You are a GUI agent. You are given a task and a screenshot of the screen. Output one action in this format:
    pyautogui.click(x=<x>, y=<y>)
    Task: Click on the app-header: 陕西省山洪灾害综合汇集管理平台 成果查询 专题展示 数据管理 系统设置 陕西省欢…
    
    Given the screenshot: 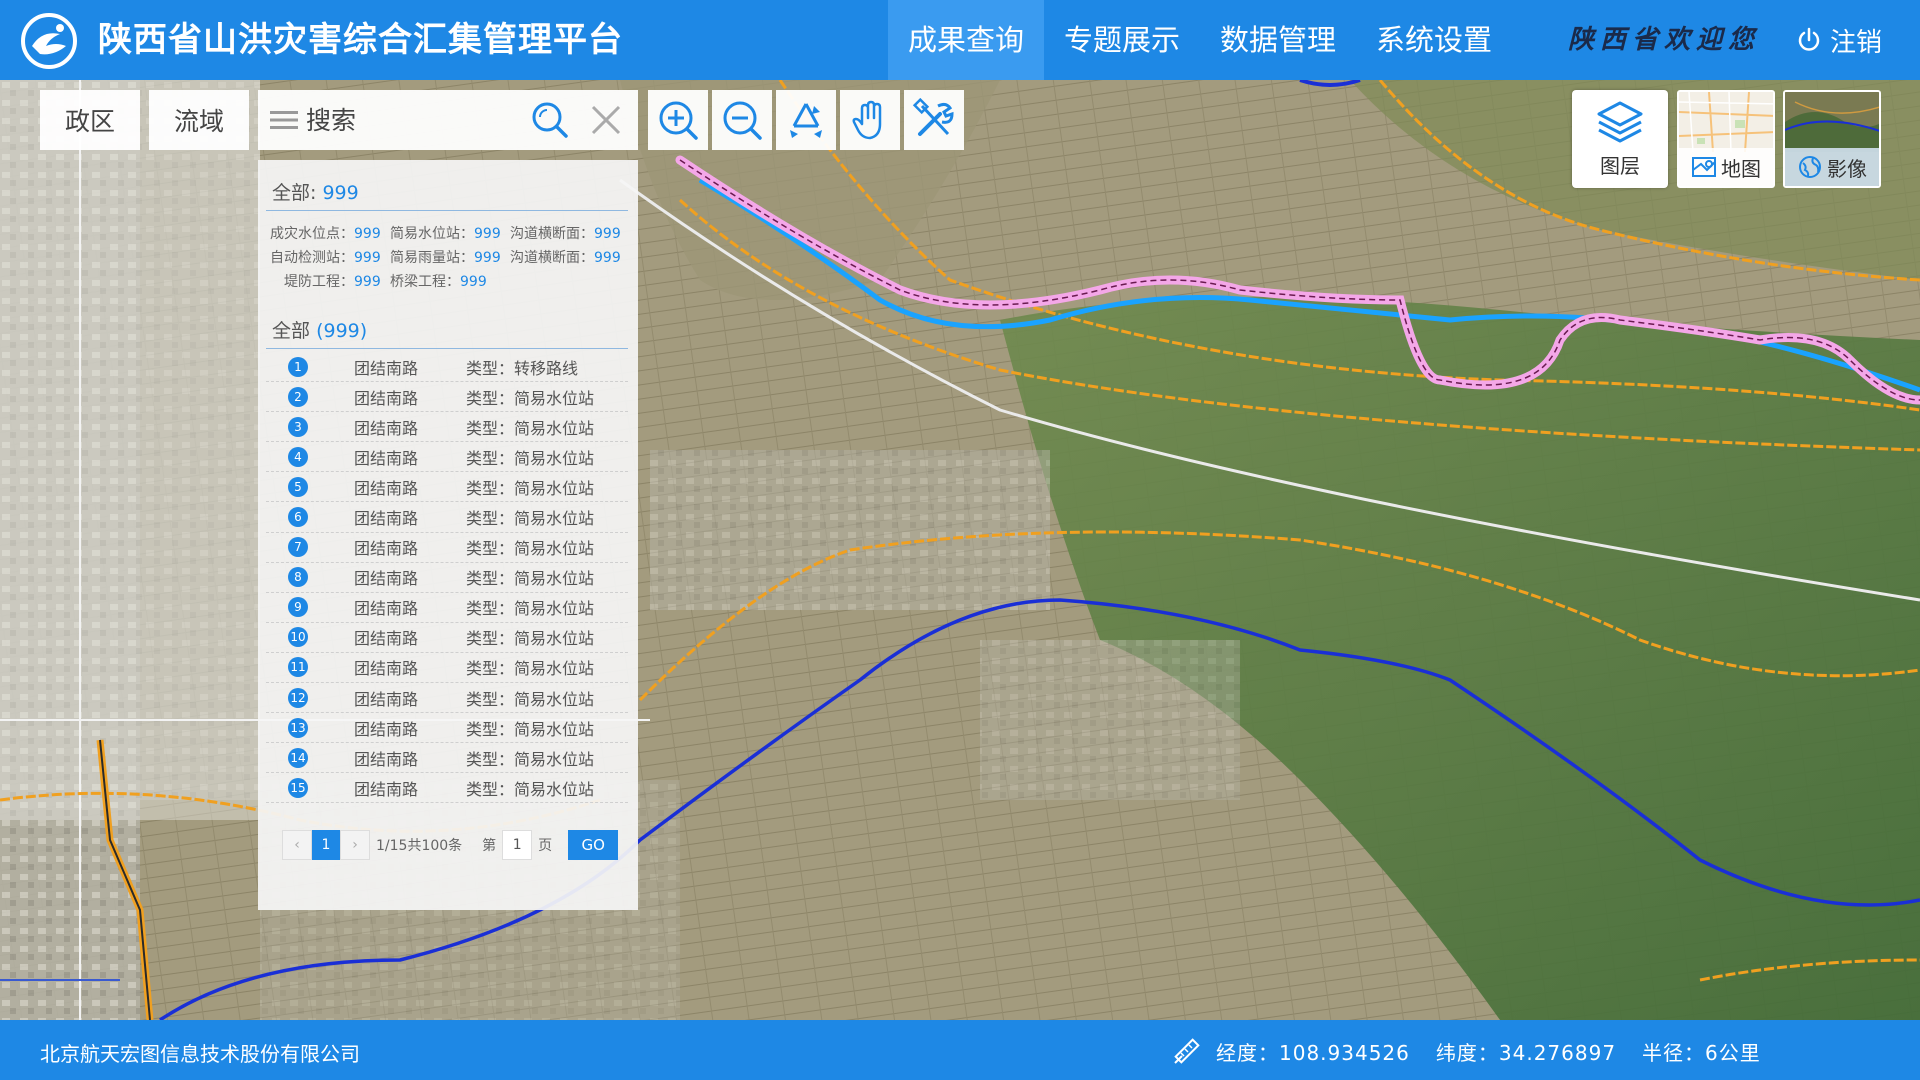 What is the action you would take?
    pyautogui.click(x=960, y=40)
    